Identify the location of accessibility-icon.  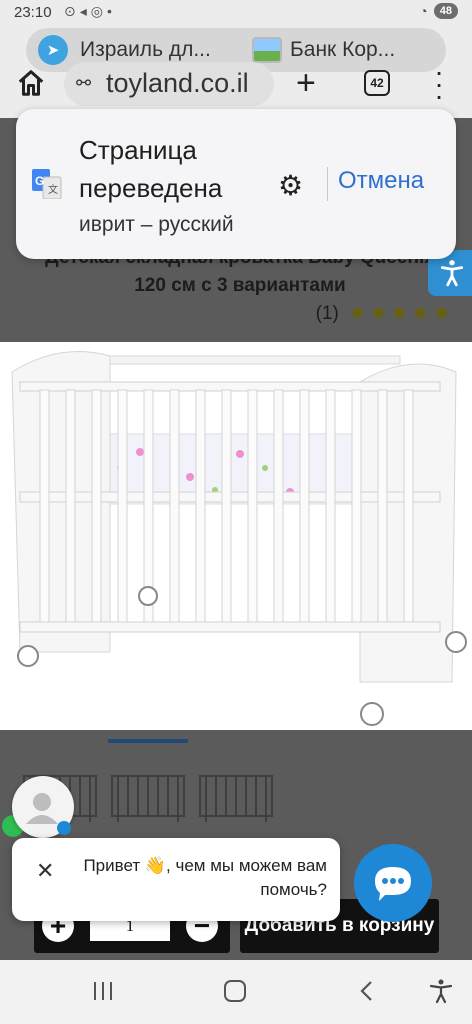
(452, 273).